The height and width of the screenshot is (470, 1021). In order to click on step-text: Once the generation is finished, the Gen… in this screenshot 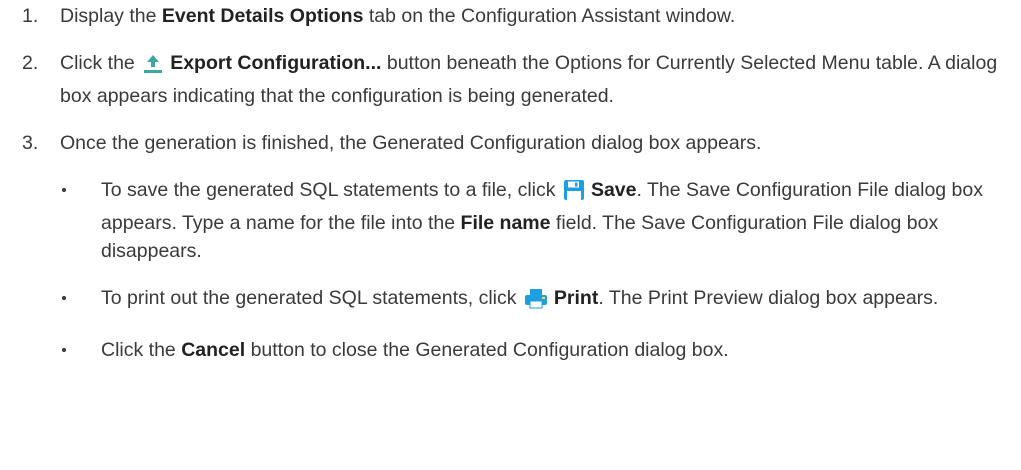, I will do `click(411, 143)`.